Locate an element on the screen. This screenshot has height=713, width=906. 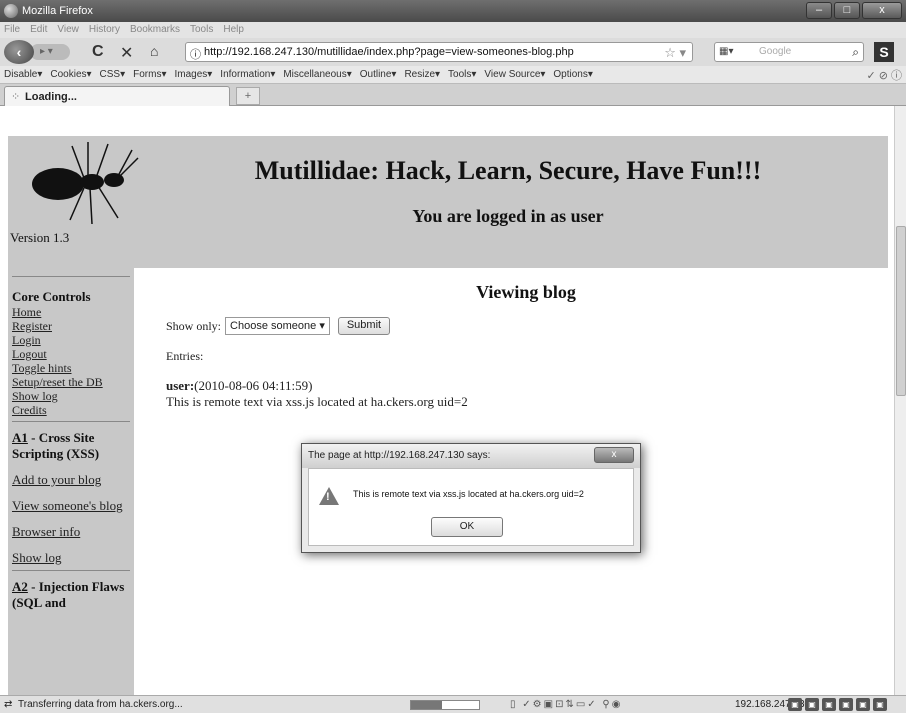
menu-edit: Edit is located at coordinates (38, 30).